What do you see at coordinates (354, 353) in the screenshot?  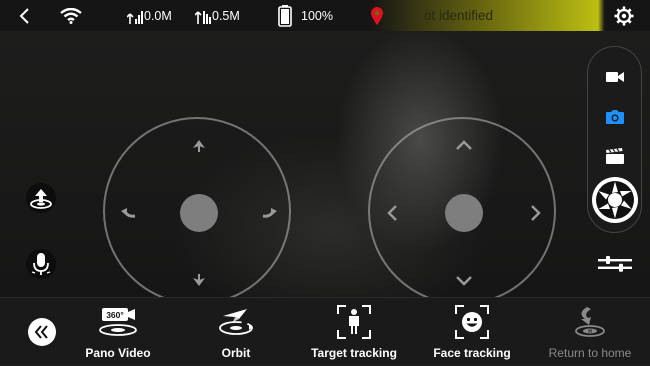 I see `mode-label: Target tracking` at bounding box center [354, 353].